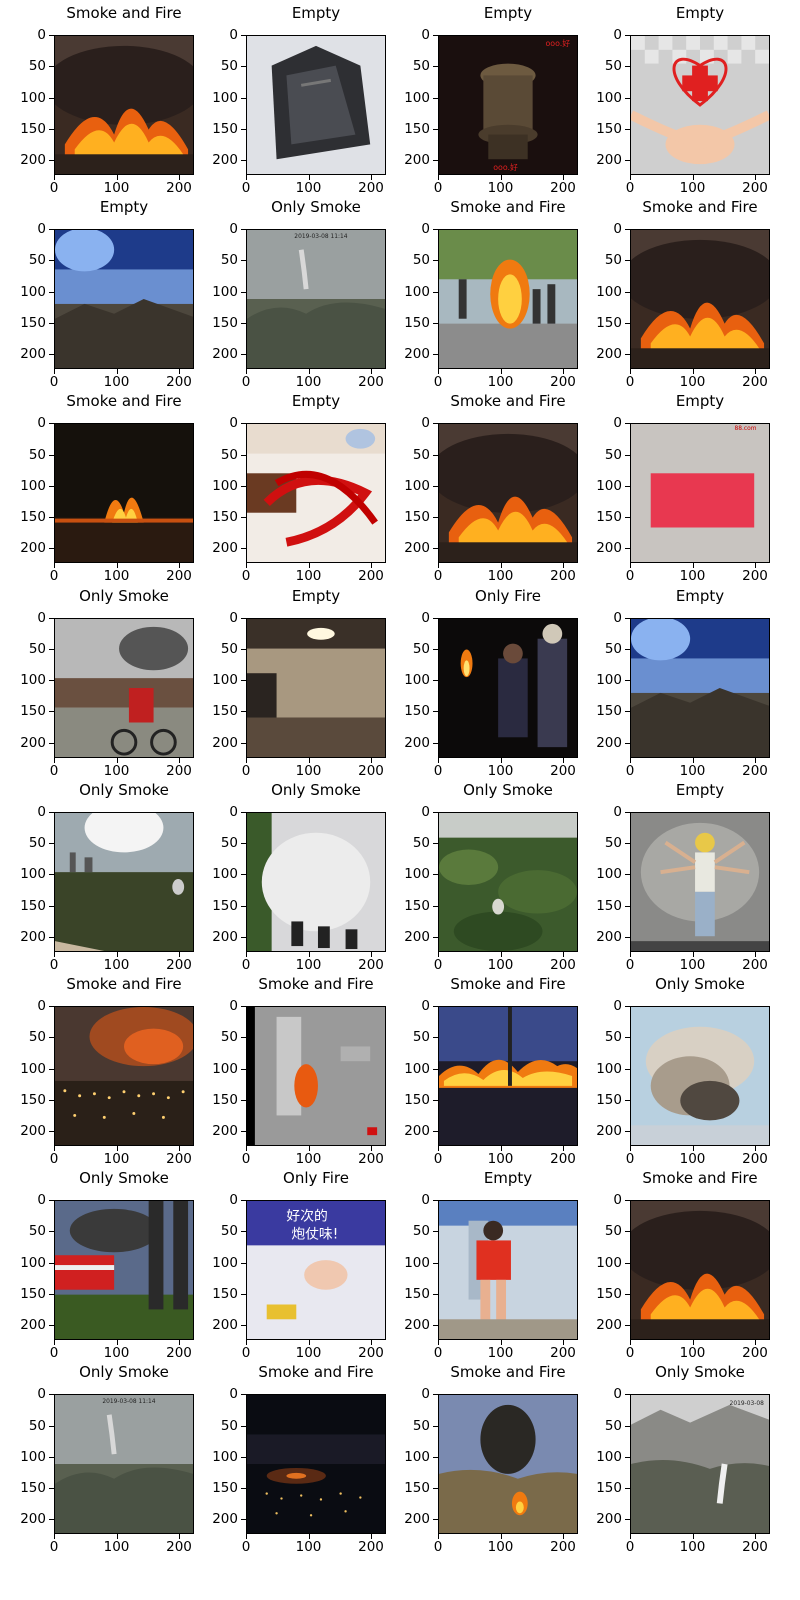 The width and height of the screenshot is (800, 1600). I want to click on image-thumbnail: ooo.好 ooo.好, so click(508, 105).